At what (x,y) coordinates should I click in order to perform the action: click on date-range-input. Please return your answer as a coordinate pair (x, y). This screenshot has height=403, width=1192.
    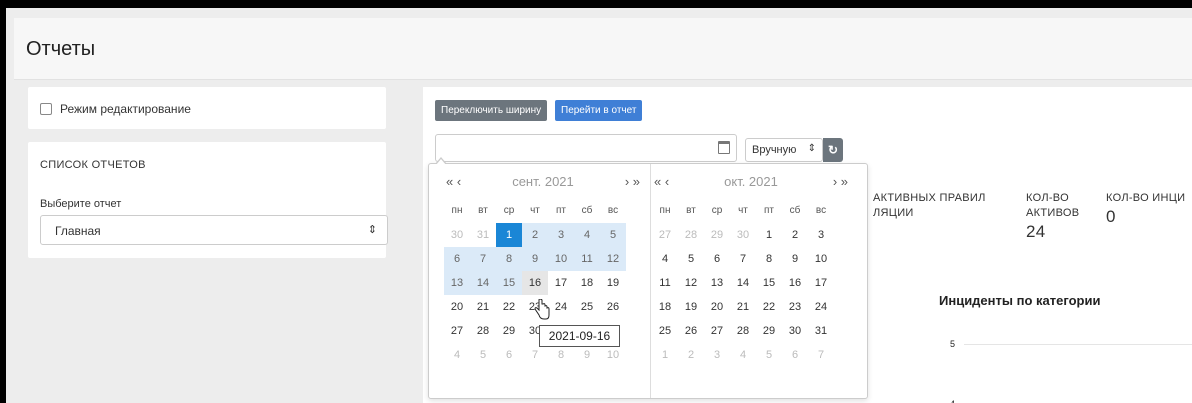
    Looking at the image, I should click on (586, 148).